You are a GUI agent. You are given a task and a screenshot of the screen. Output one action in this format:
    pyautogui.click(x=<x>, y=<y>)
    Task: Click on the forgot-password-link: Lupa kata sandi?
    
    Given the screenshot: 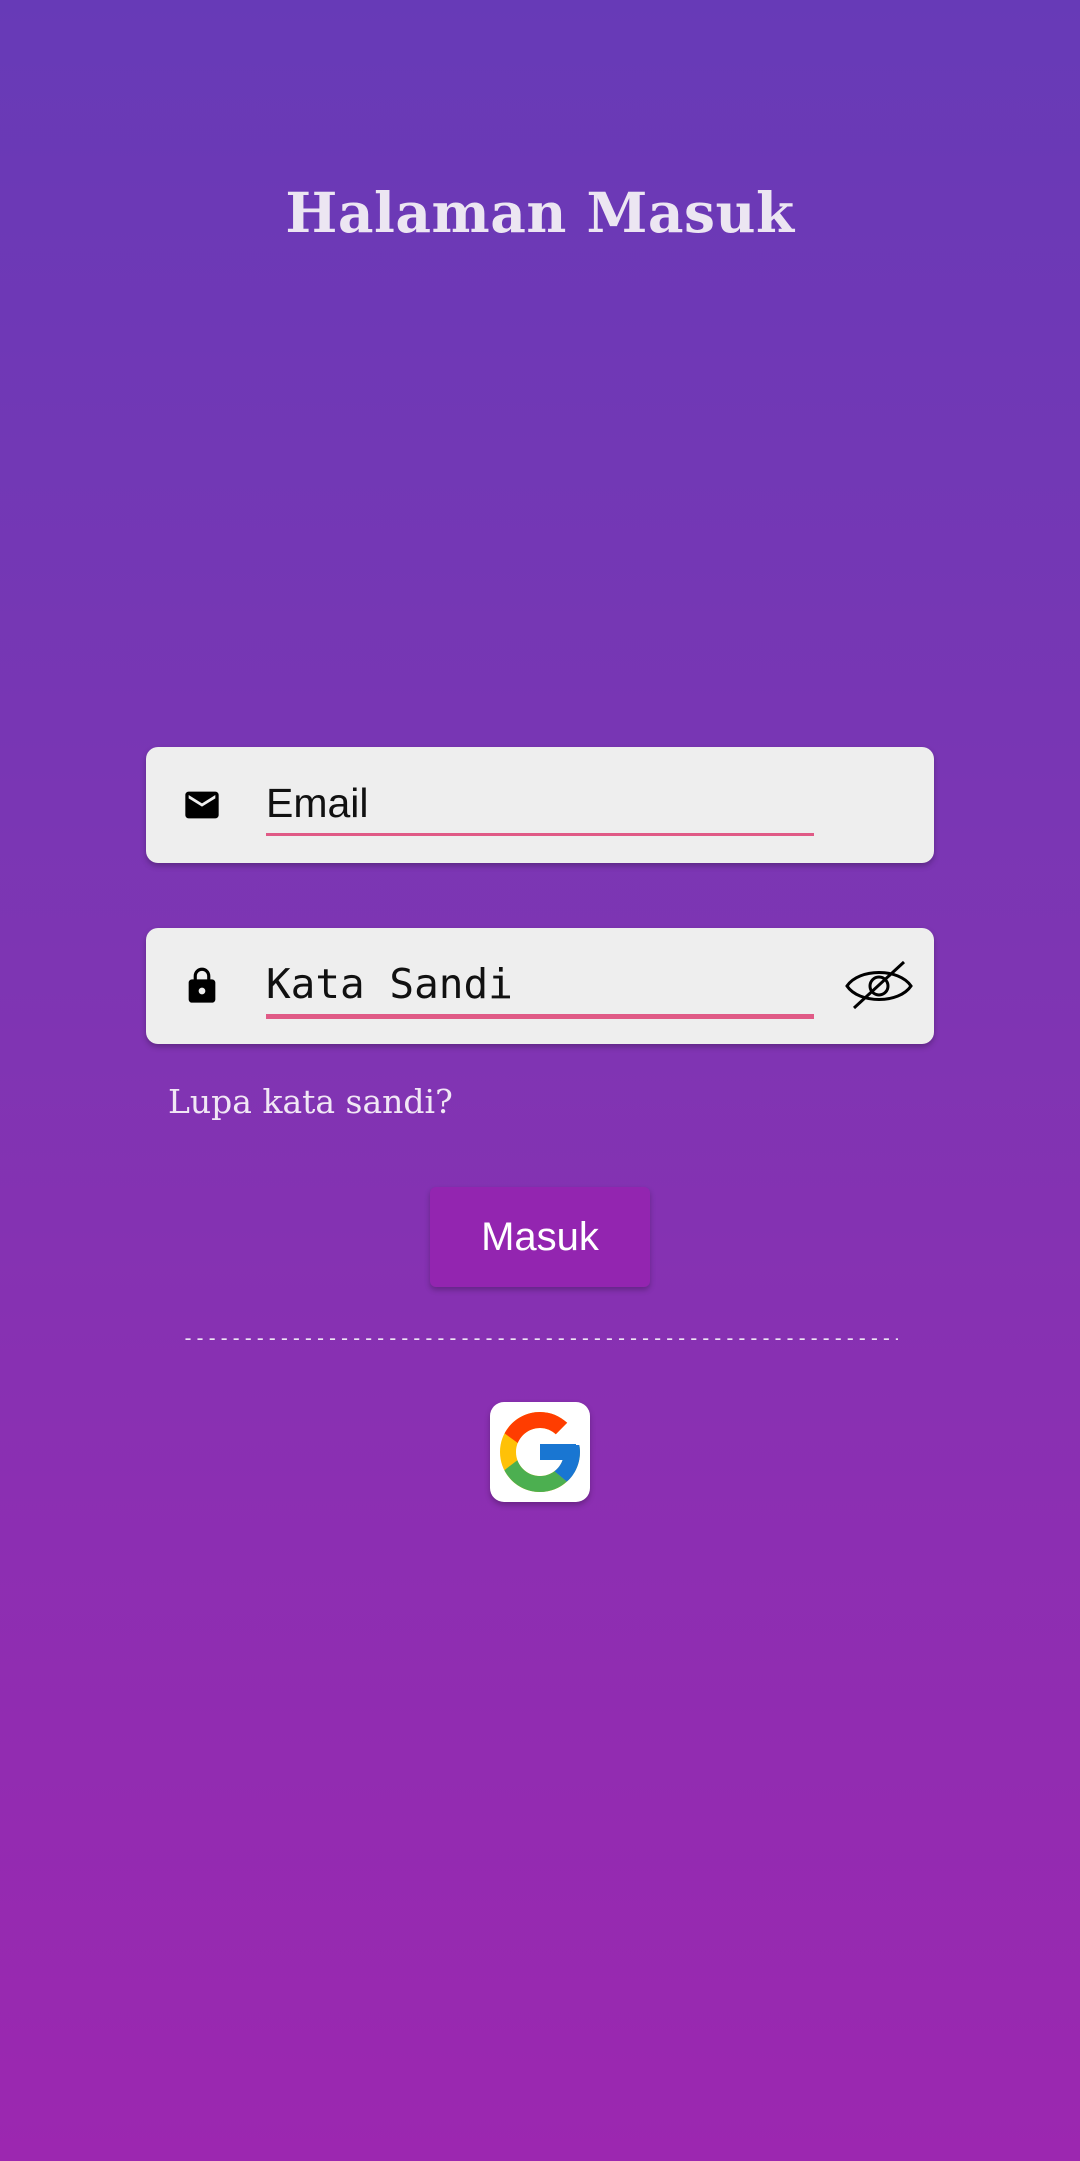 What is the action you would take?
    pyautogui.click(x=310, y=1101)
    